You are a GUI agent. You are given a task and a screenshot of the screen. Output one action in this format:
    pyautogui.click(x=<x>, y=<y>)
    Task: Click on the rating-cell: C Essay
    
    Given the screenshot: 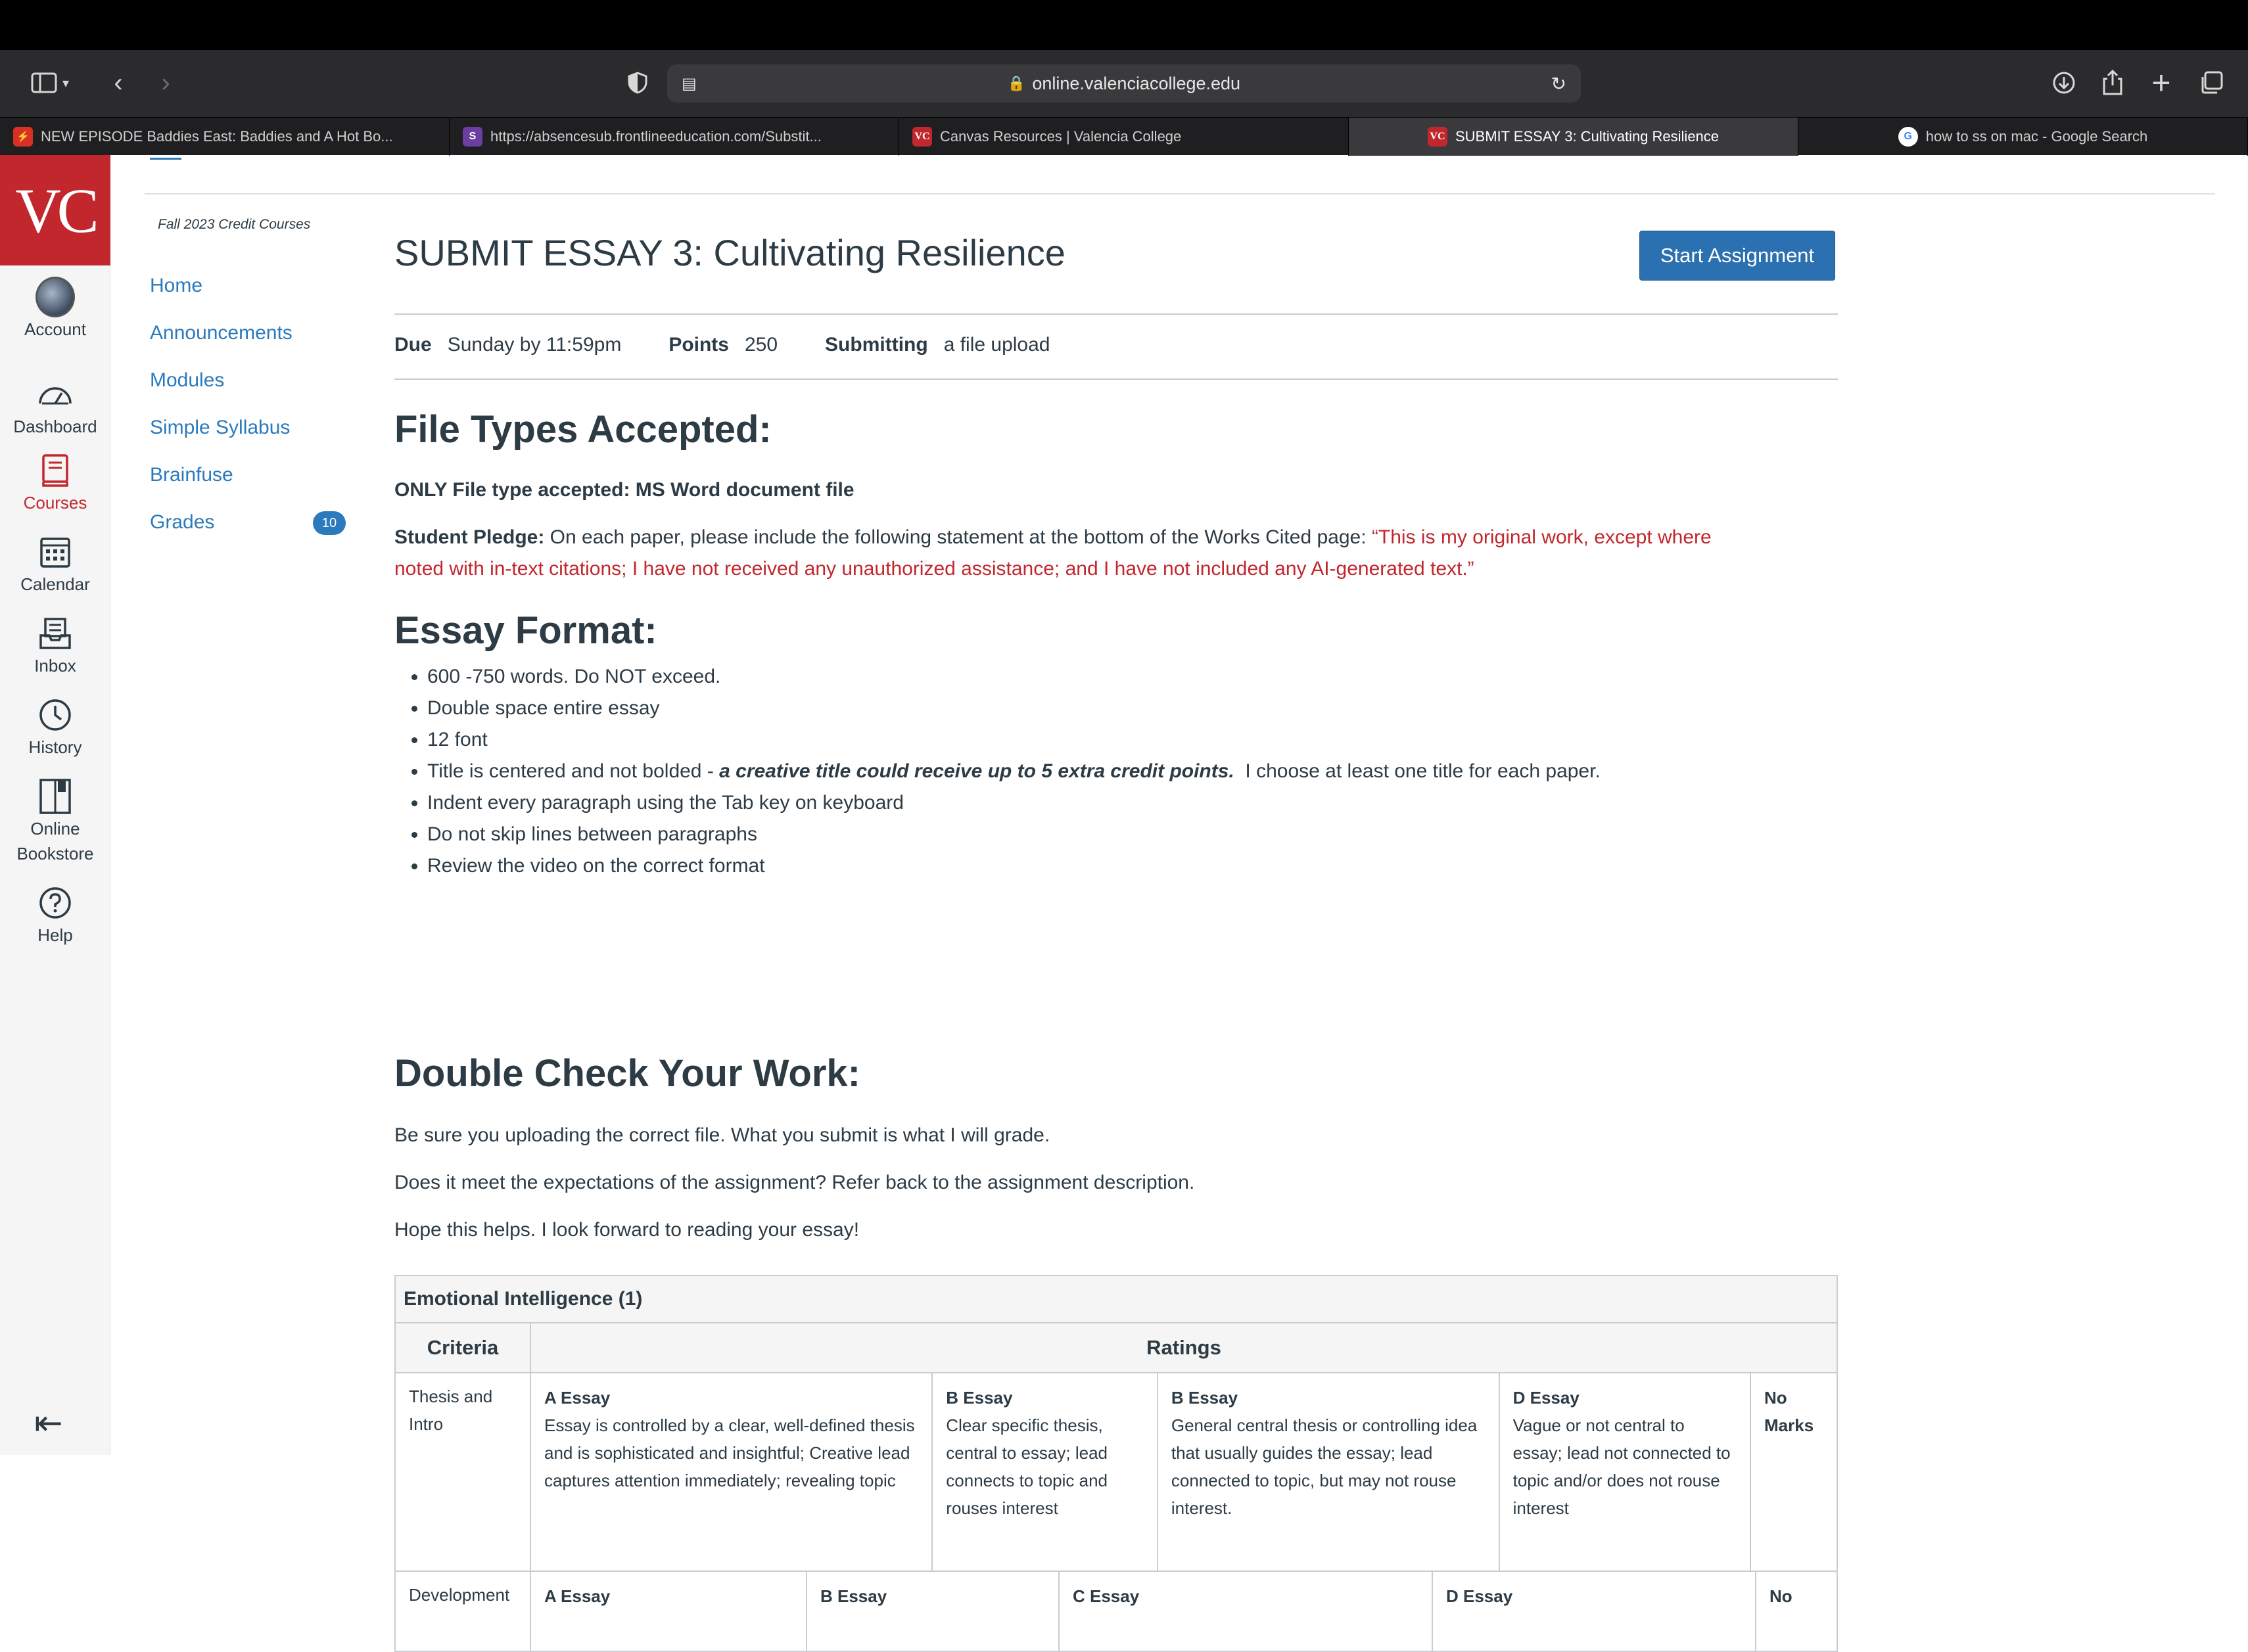 What is the action you would take?
    pyautogui.click(x=1246, y=1611)
    